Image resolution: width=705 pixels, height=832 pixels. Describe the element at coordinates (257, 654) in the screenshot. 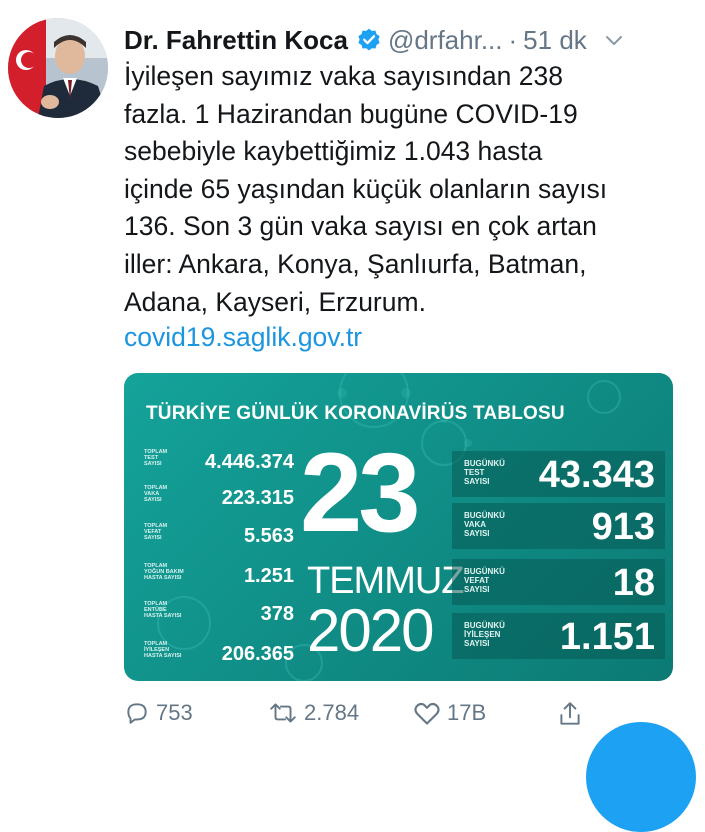

I see `stat-value: 206.365` at that location.